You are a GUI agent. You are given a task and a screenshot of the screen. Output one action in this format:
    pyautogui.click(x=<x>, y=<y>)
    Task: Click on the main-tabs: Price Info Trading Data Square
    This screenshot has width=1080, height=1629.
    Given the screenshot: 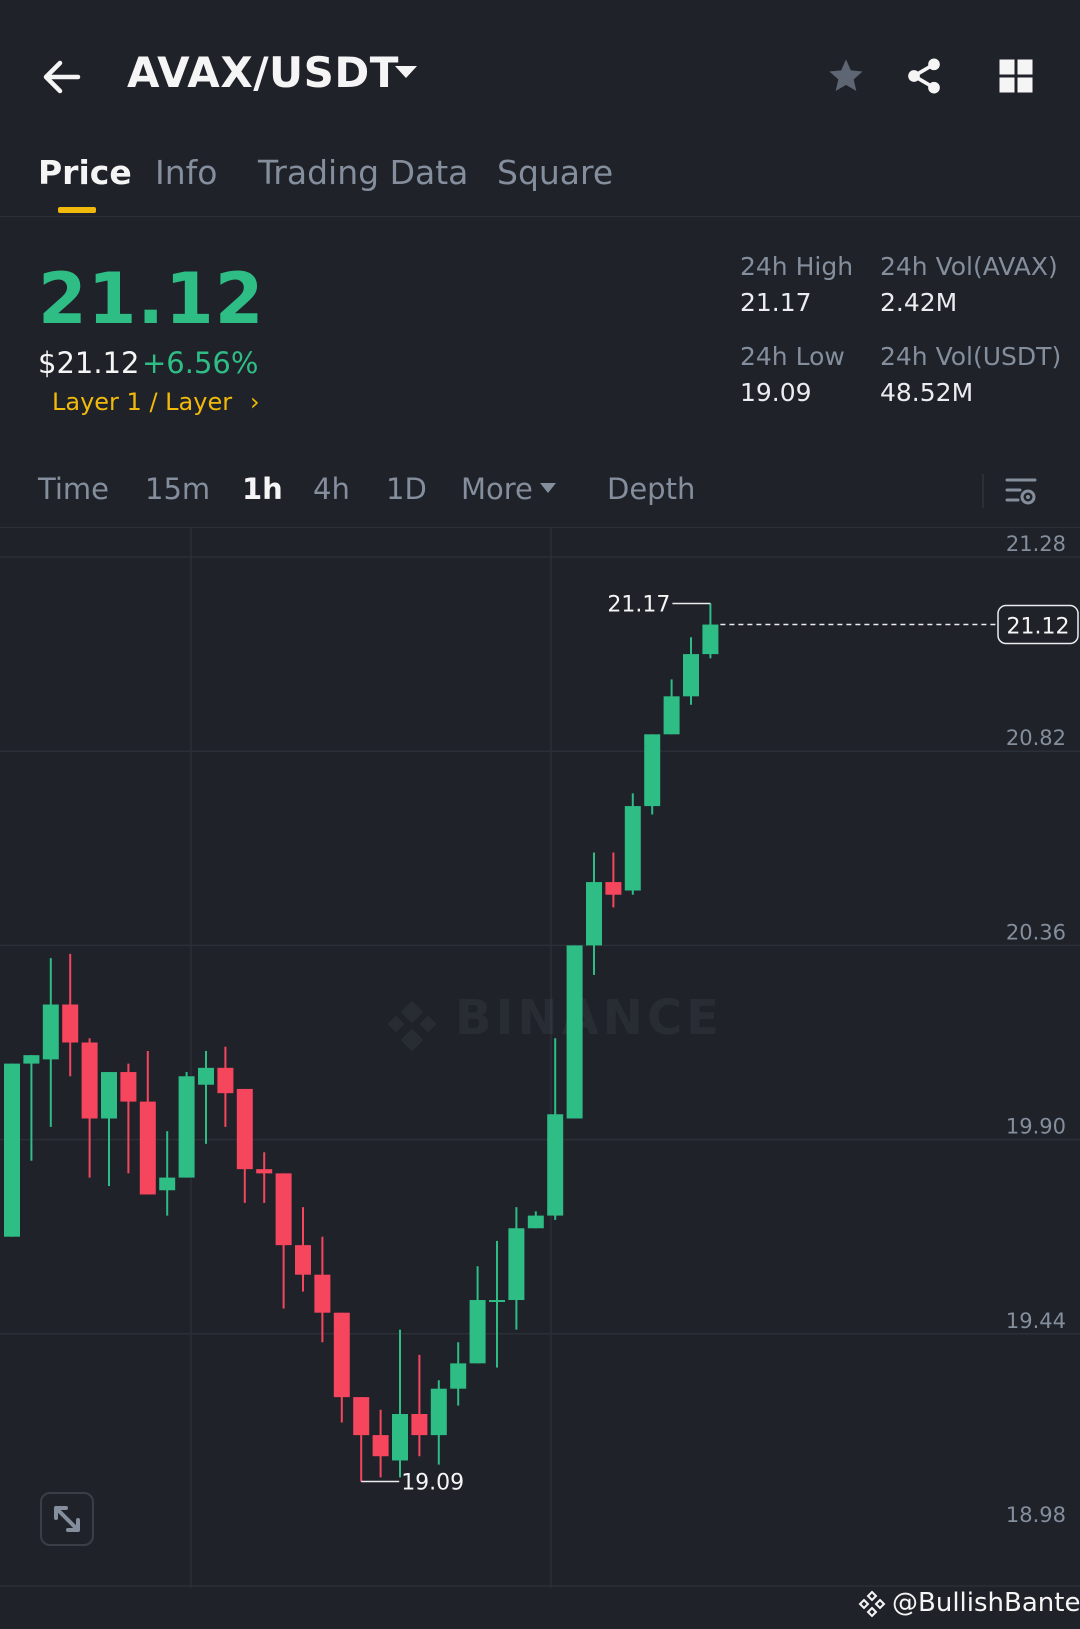 What is the action you would take?
    pyautogui.click(x=540, y=181)
    